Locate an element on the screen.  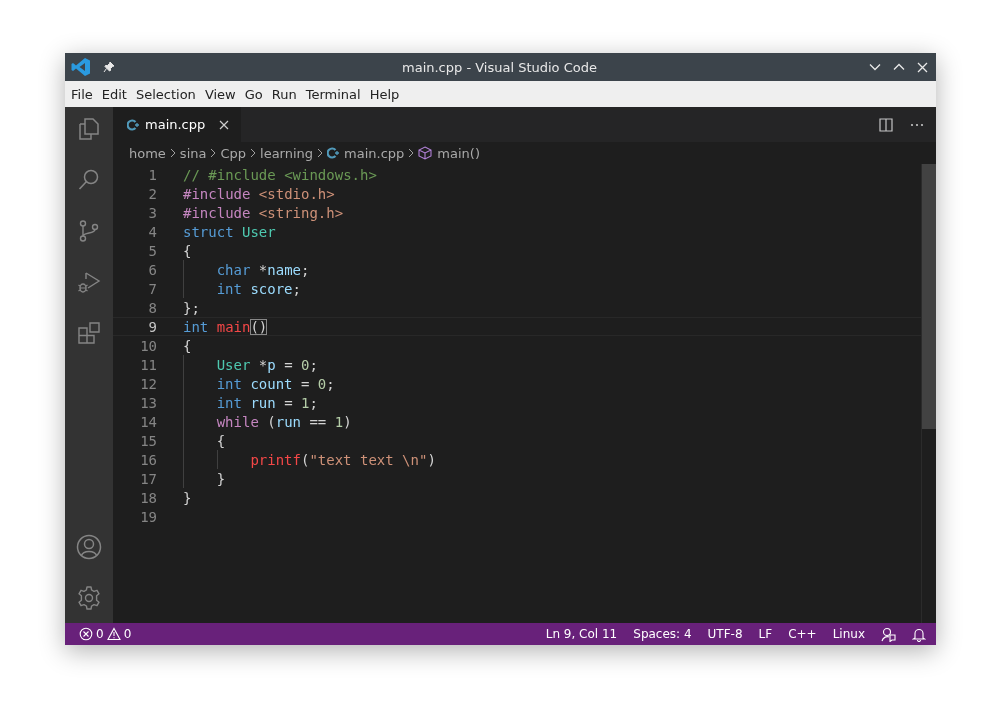
code-line: int count = 0; is located at coordinates (275, 383).